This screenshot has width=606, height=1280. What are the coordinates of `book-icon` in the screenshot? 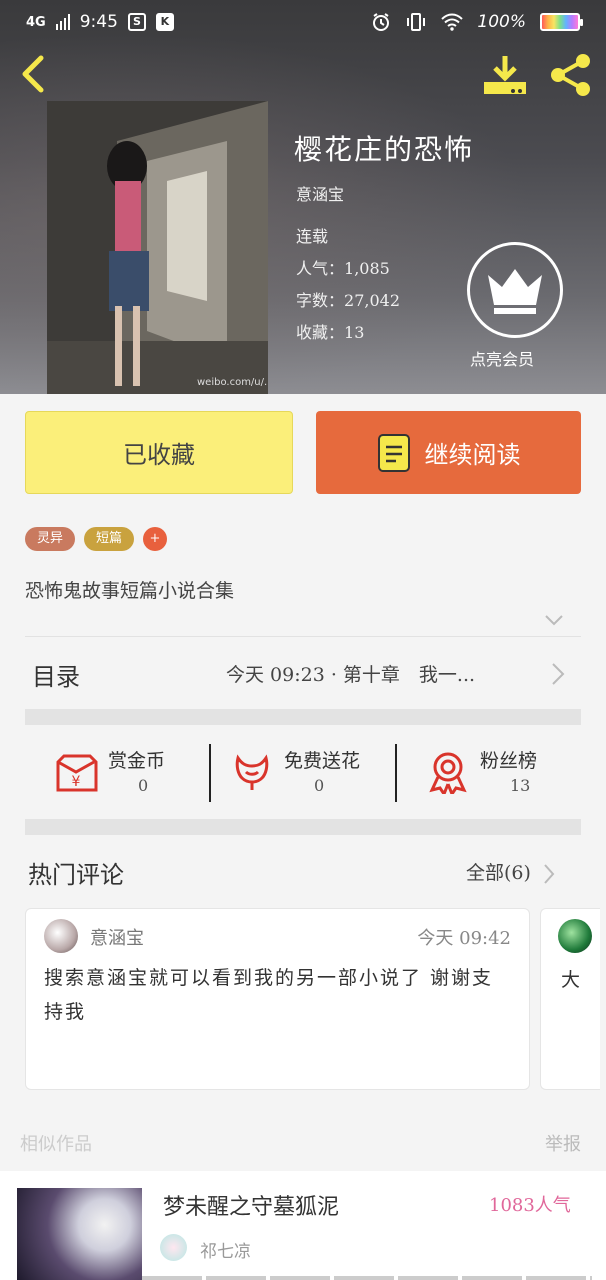 It's located at (393, 452).